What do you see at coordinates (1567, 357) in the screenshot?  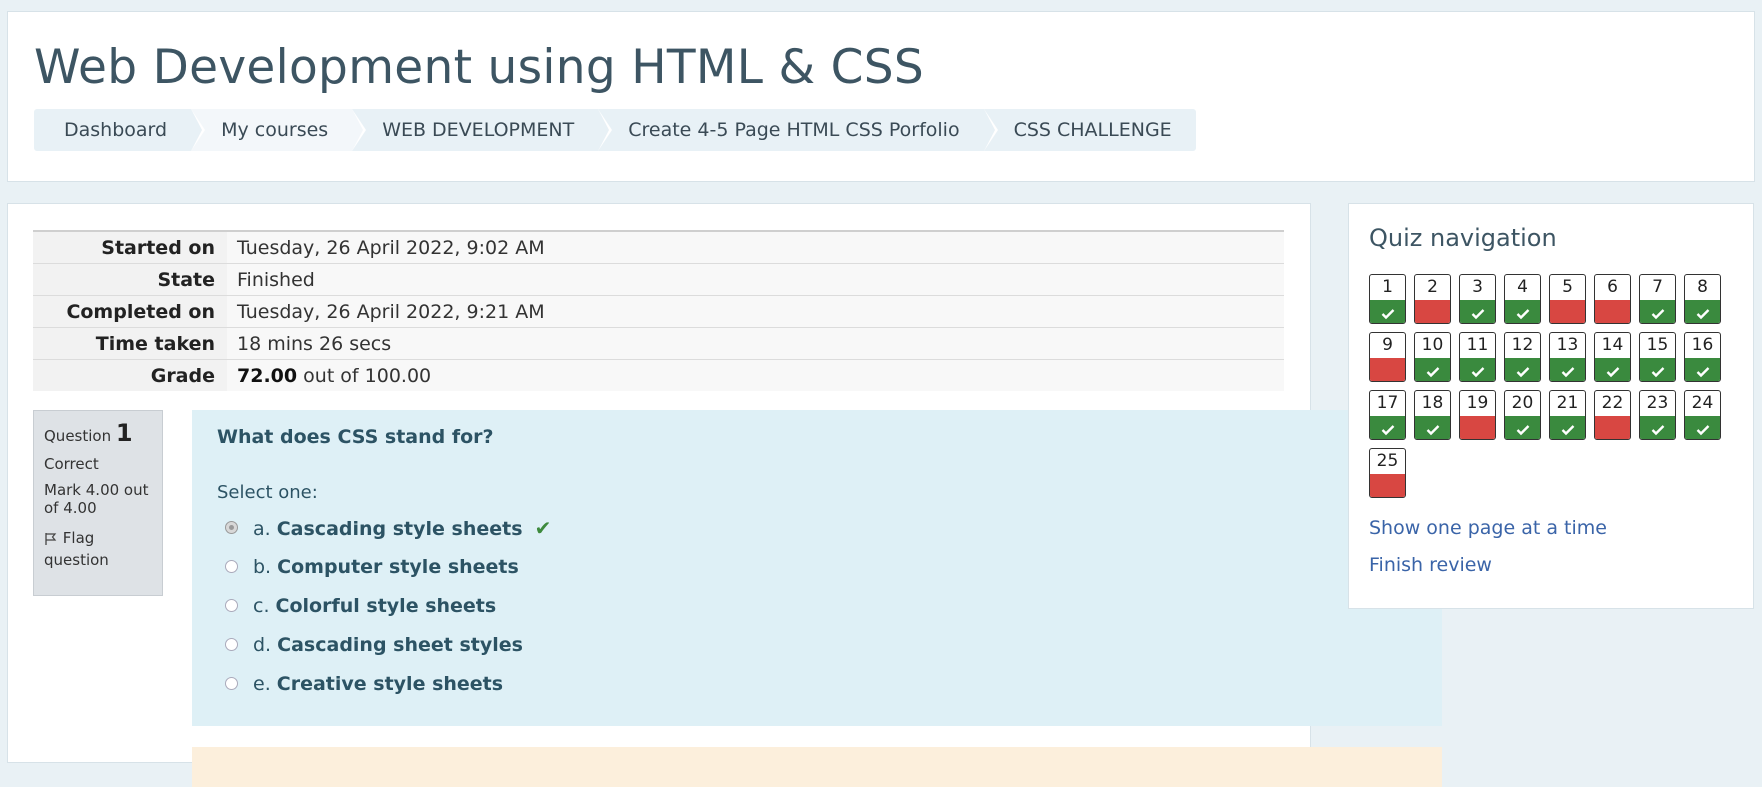 I see `quiz-nav-question-13: 13` at bounding box center [1567, 357].